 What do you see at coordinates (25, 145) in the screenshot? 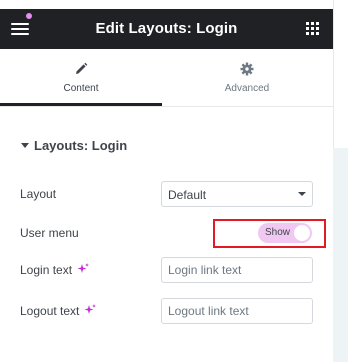
I see `caret-down-icon` at bounding box center [25, 145].